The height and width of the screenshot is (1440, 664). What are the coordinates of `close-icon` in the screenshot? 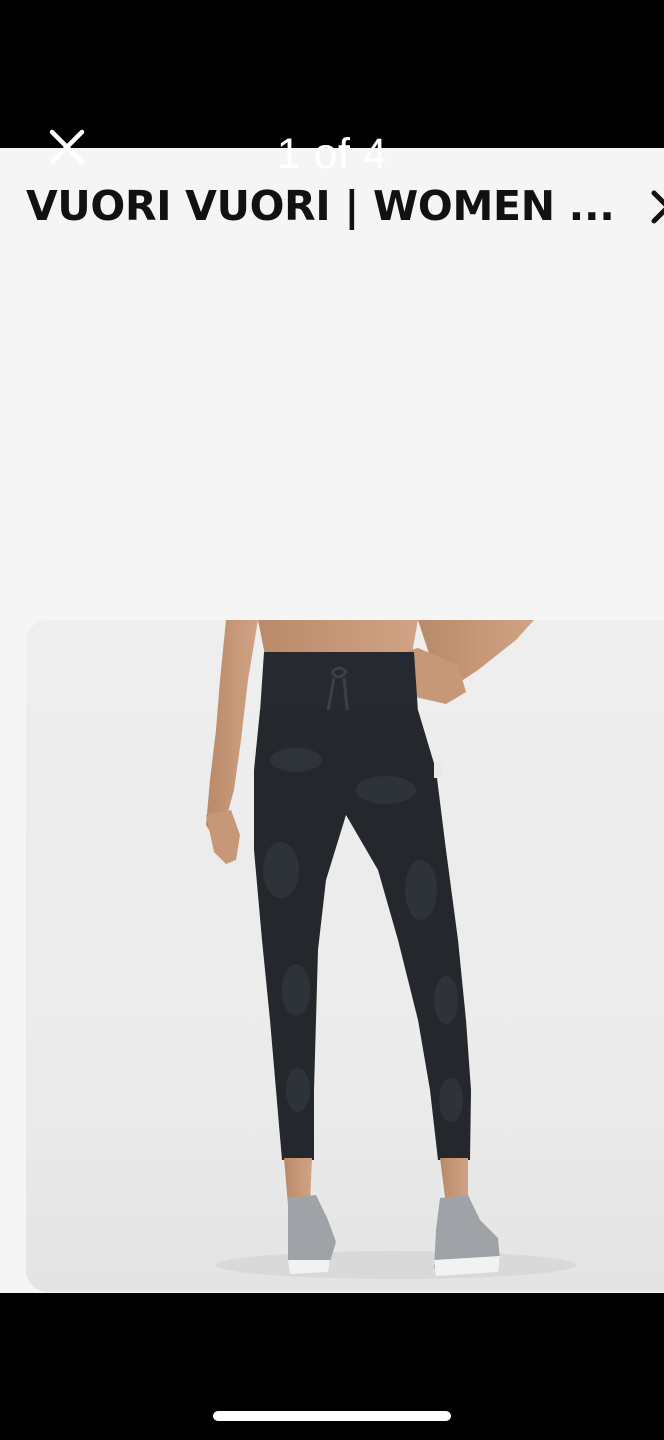 It's located at (67, 147).